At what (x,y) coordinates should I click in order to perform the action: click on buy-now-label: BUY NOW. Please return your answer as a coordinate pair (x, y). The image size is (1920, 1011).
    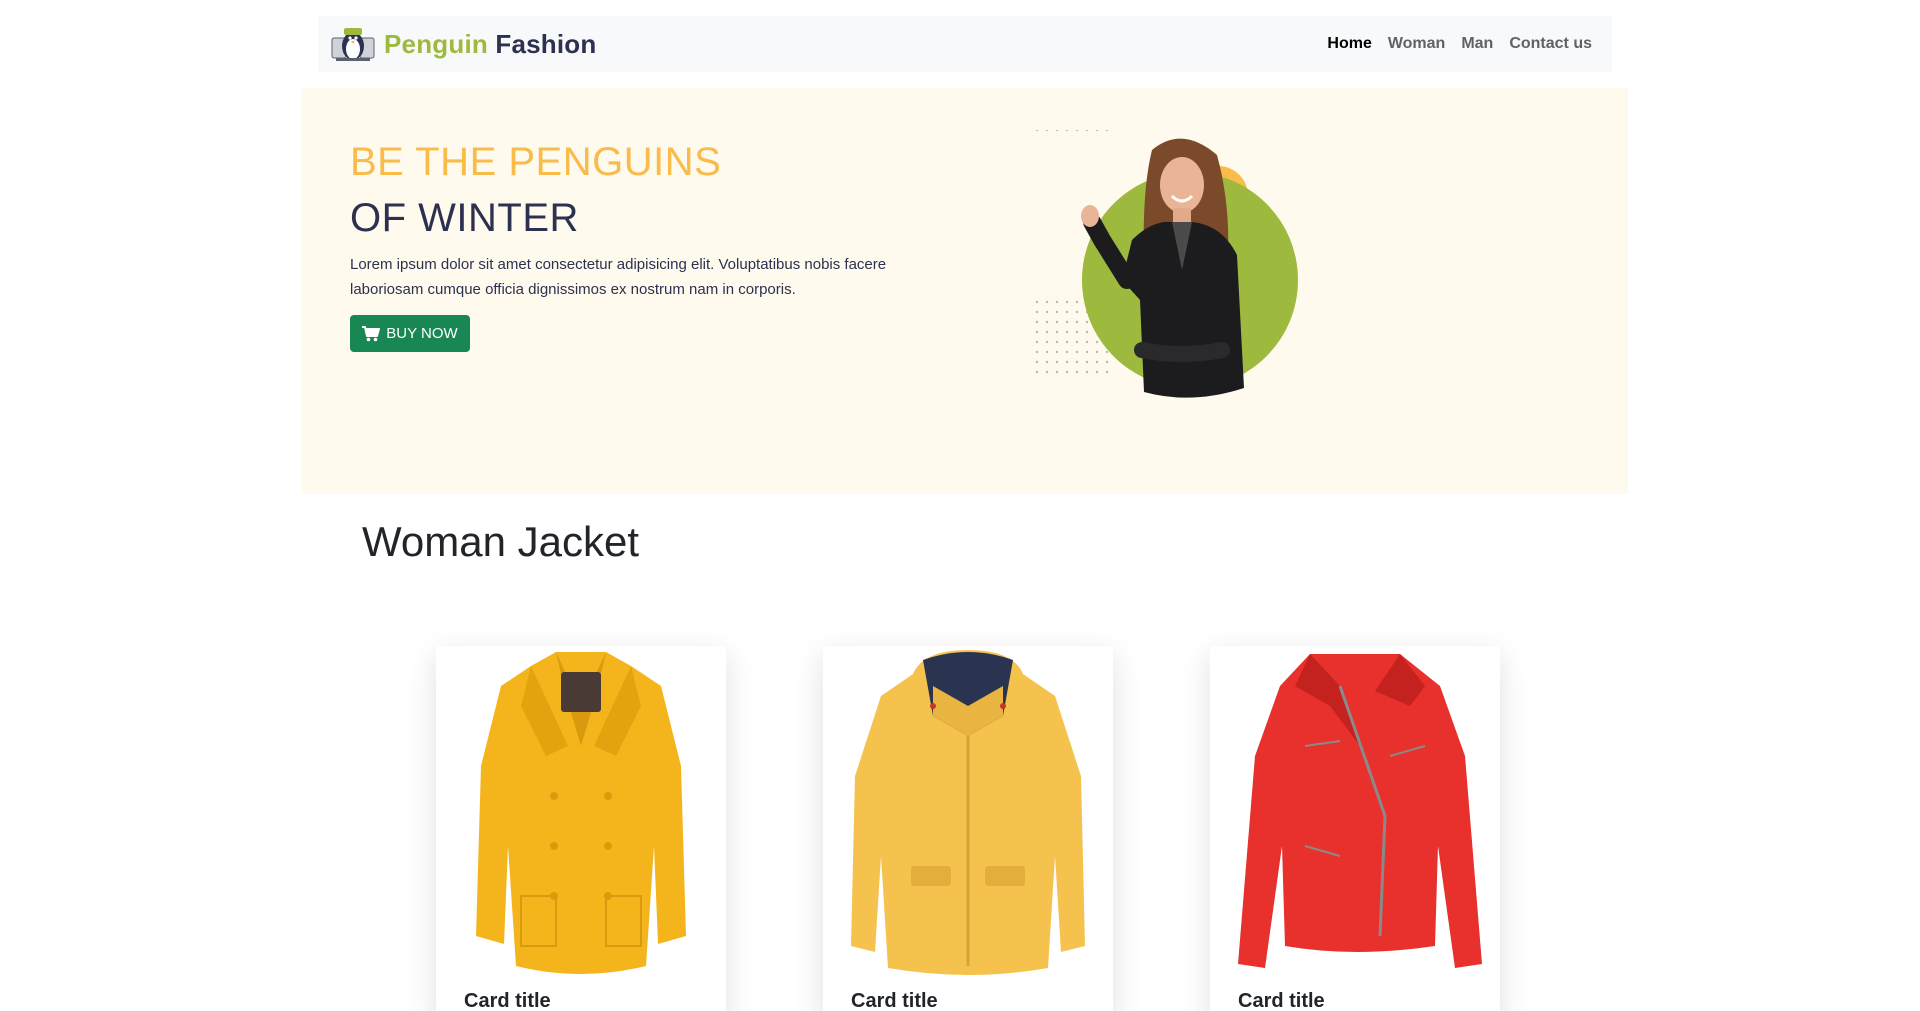
    Looking at the image, I should click on (422, 333).